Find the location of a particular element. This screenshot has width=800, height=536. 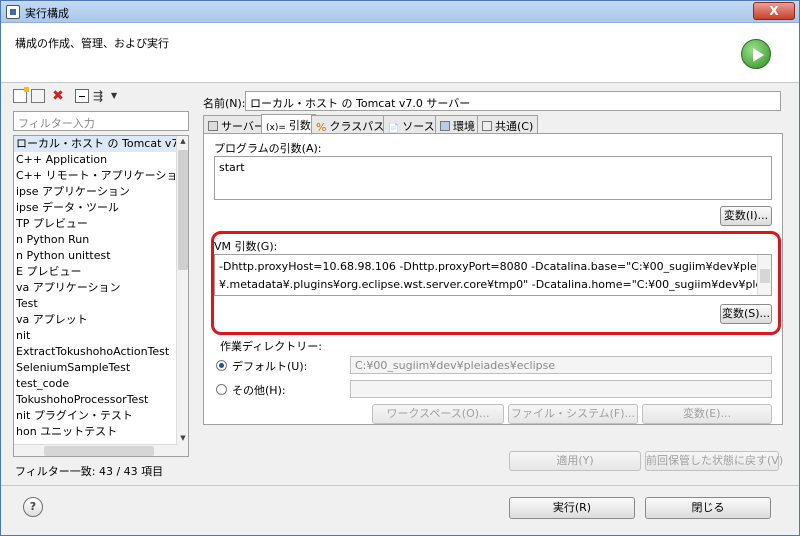

tab-arguments: (x)= 引数 is located at coordinates (288, 124).